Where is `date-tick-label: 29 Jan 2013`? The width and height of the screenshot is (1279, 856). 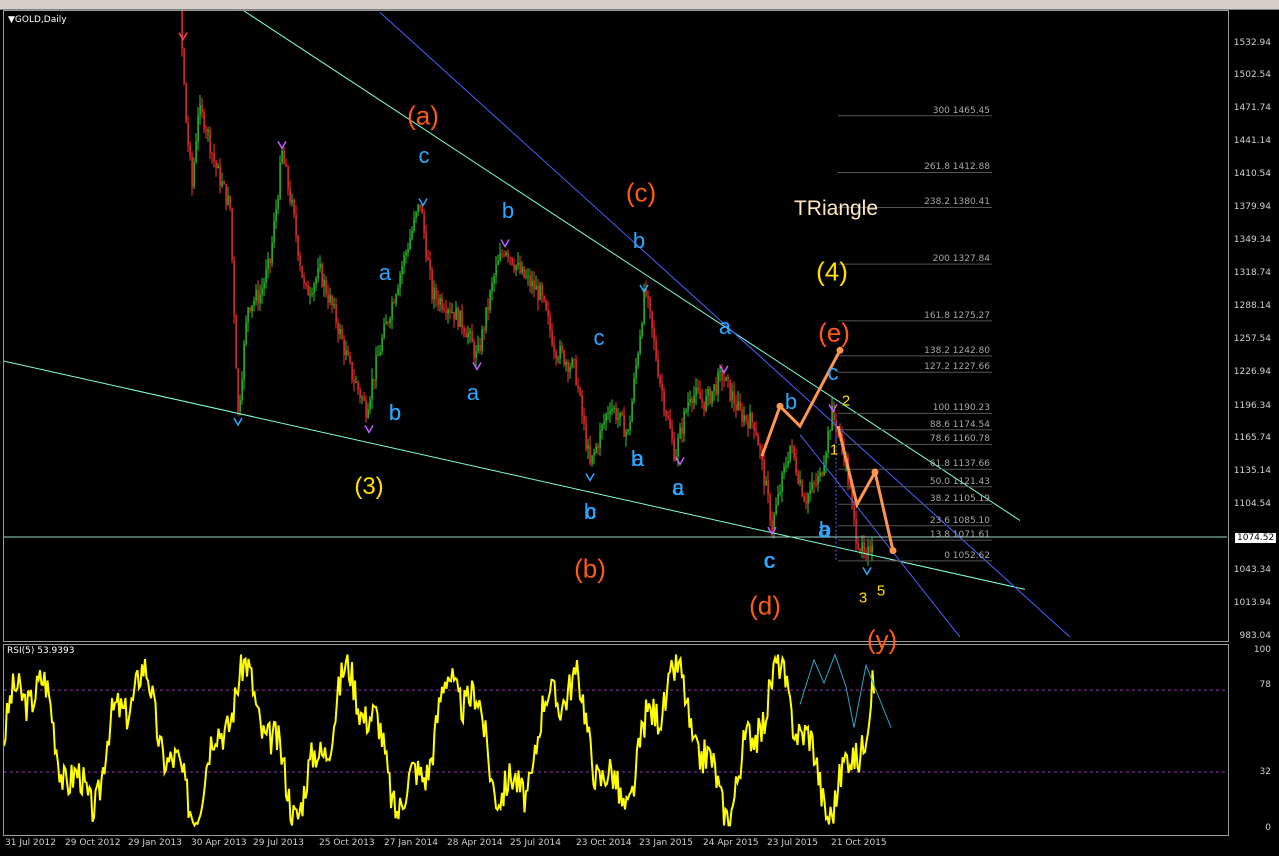 date-tick-label: 29 Jan 2013 is located at coordinates (155, 843).